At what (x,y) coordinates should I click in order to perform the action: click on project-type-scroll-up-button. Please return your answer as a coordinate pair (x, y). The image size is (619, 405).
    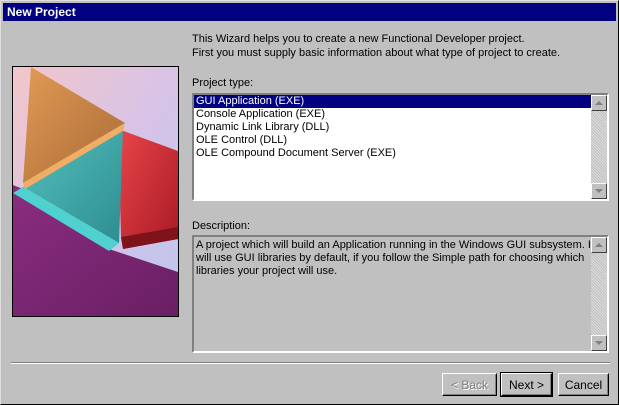
    Looking at the image, I should click on (599, 103).